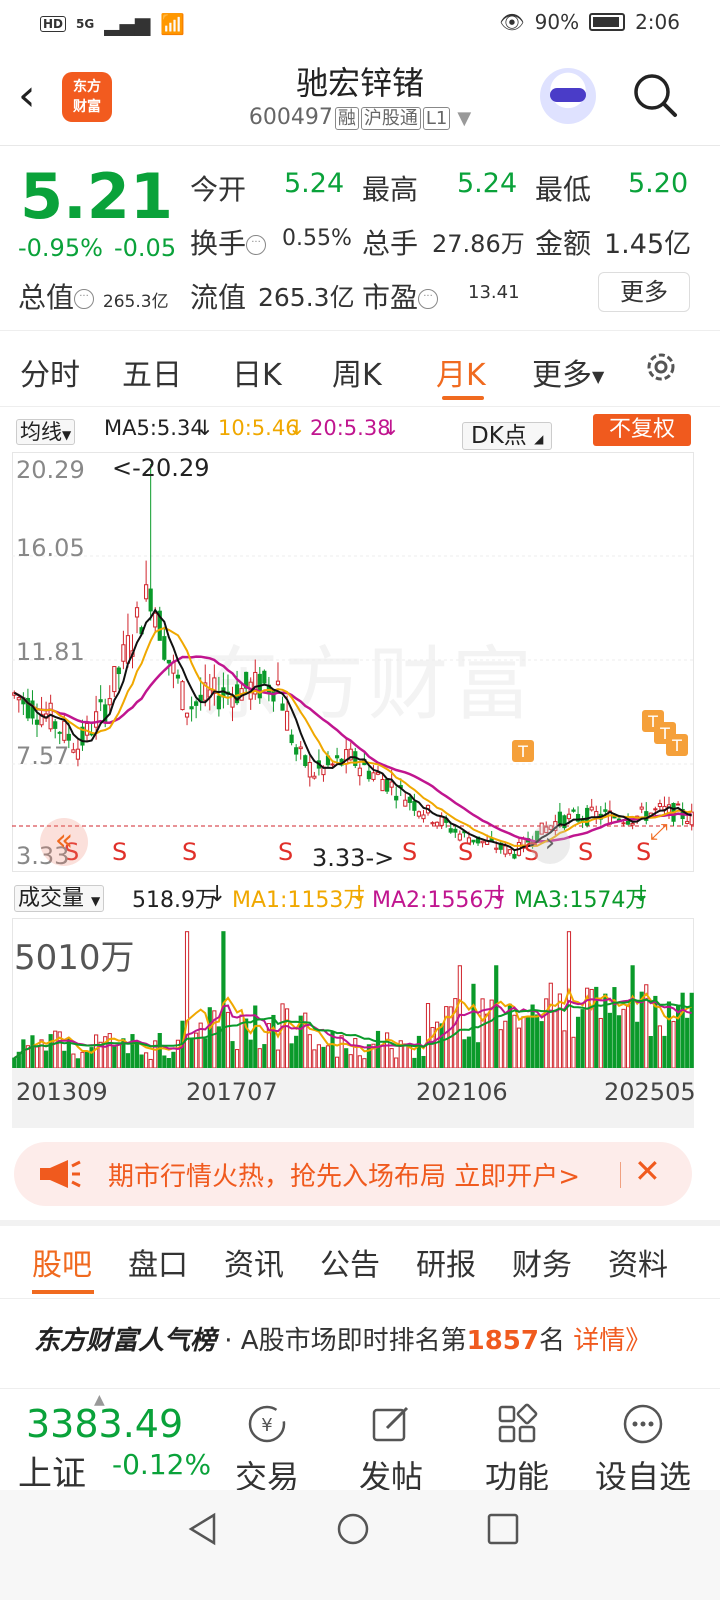 Image resolution: width=720 pixels, height=1600 pixels. Describe the element at coordinates (52, 1470) in the screenshot. I see `index-name: 上证` at that location.